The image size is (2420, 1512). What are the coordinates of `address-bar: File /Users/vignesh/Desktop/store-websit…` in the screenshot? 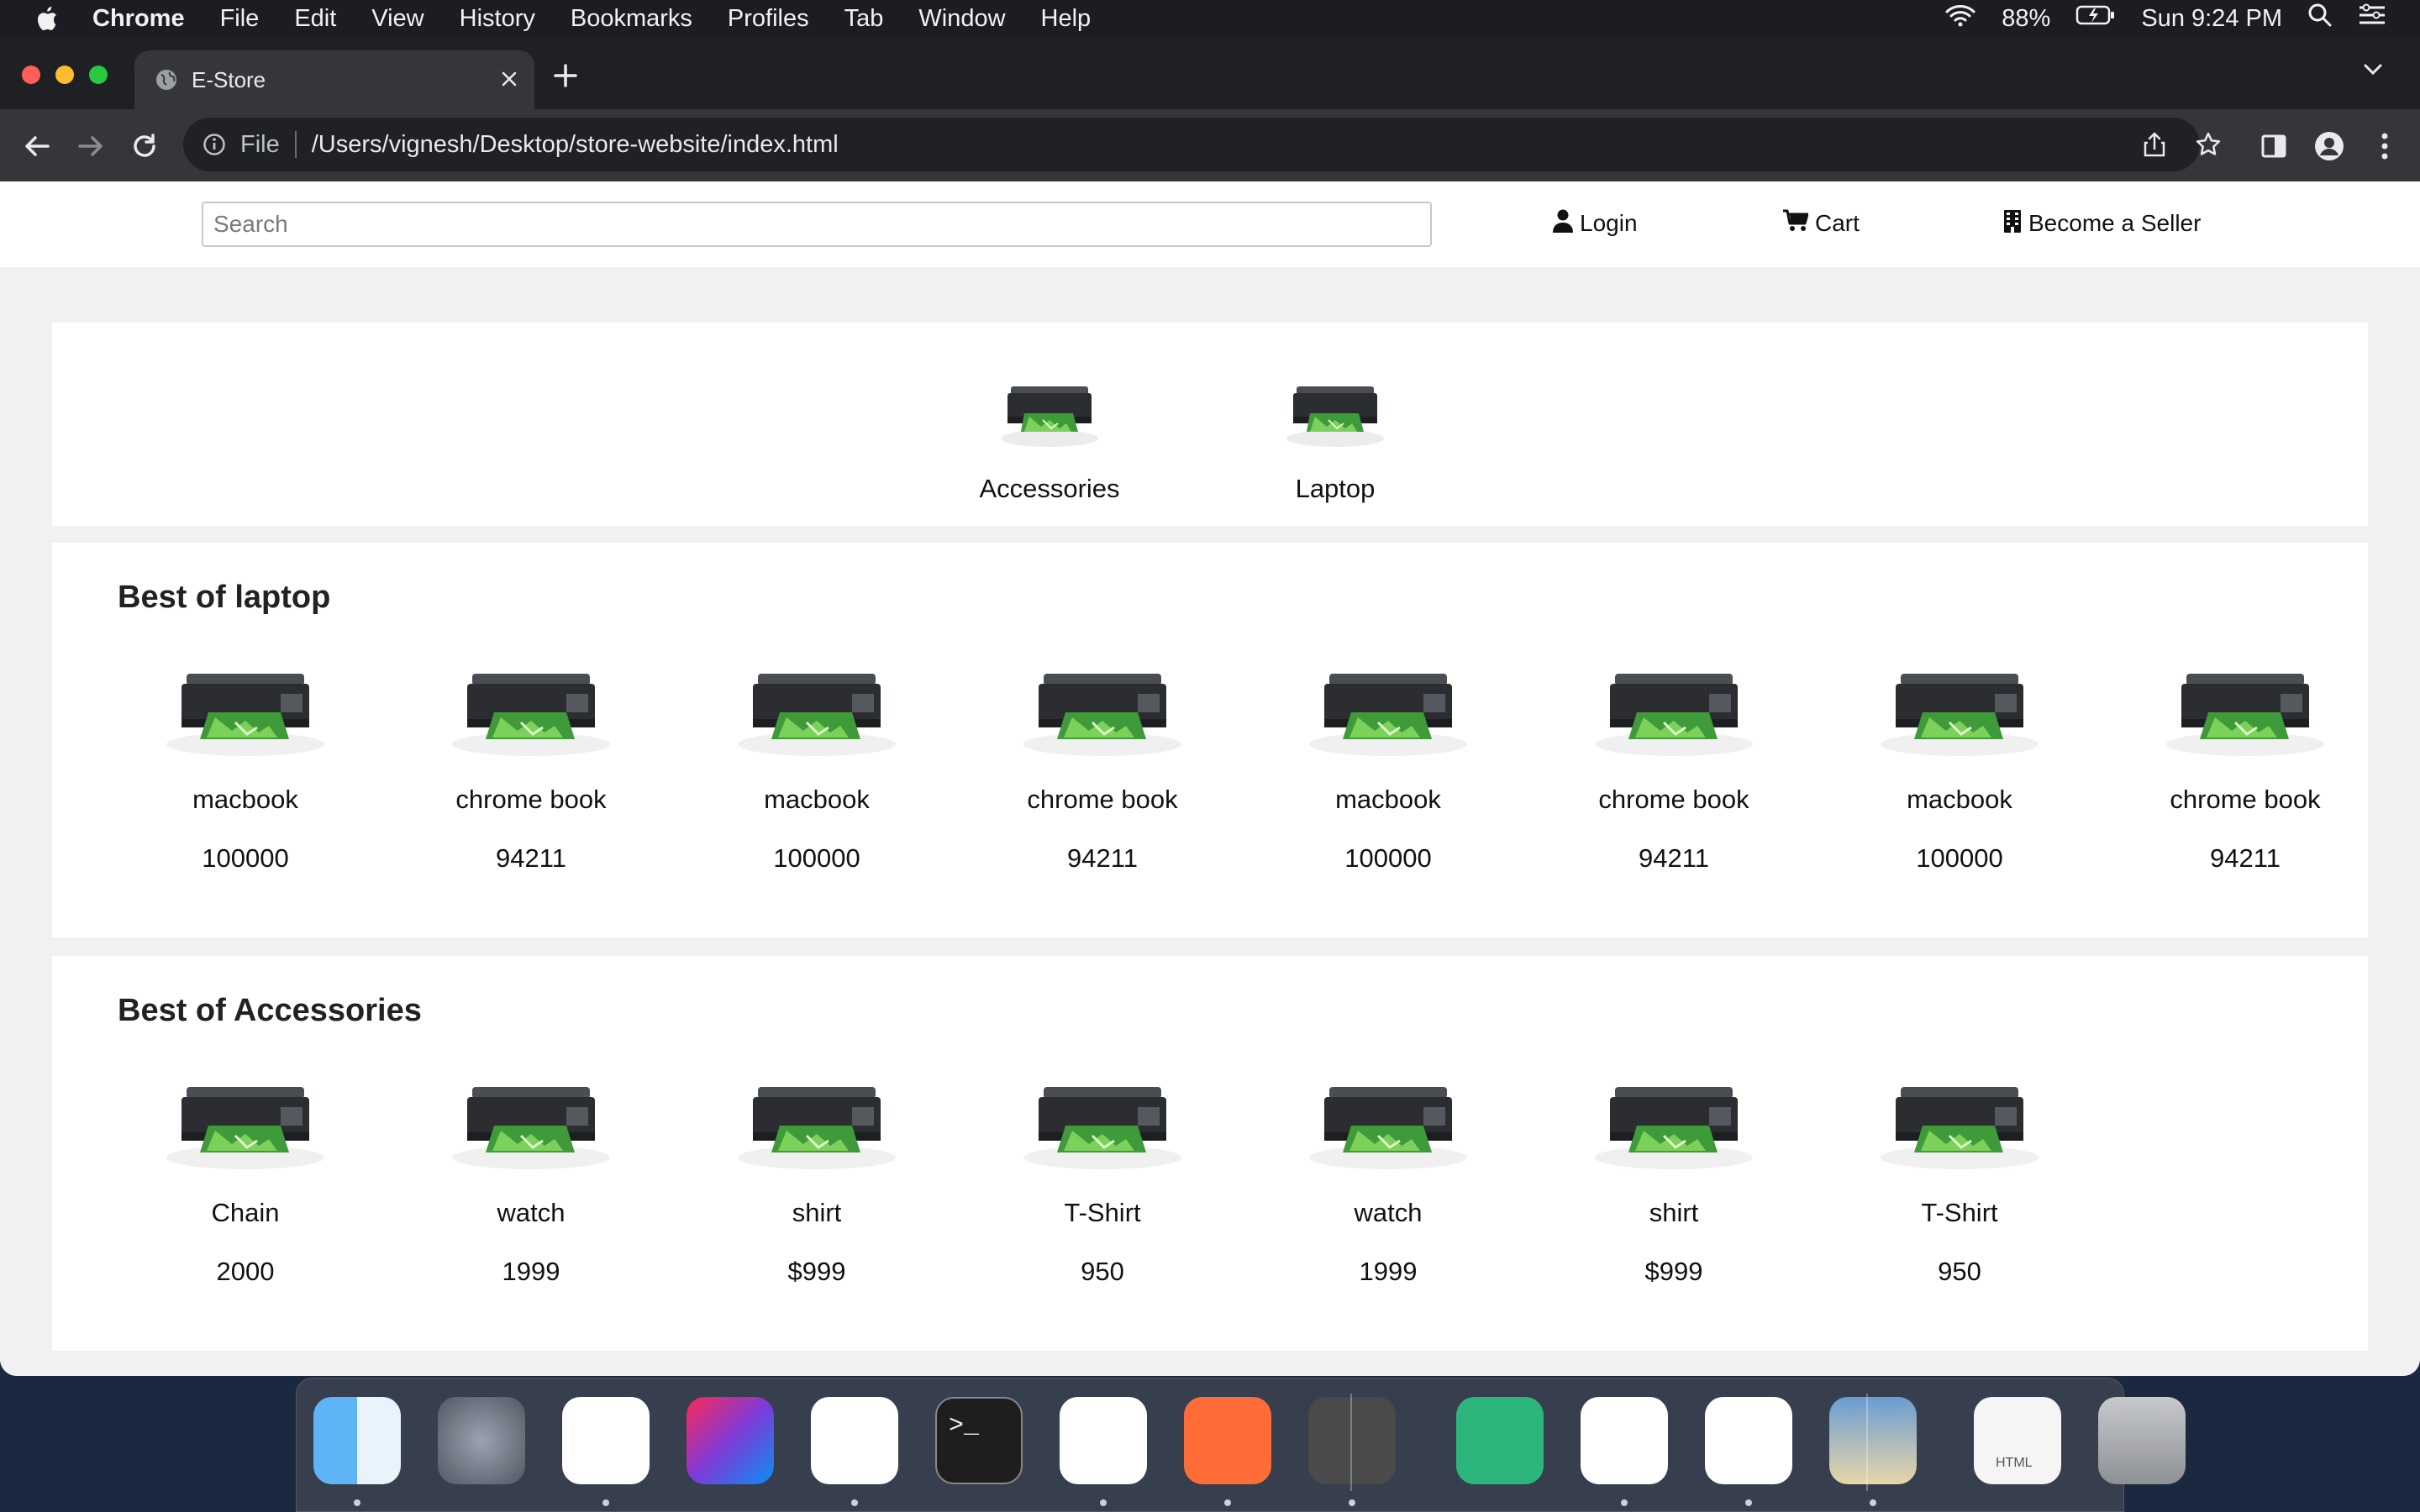 It's located at (1202, 144).